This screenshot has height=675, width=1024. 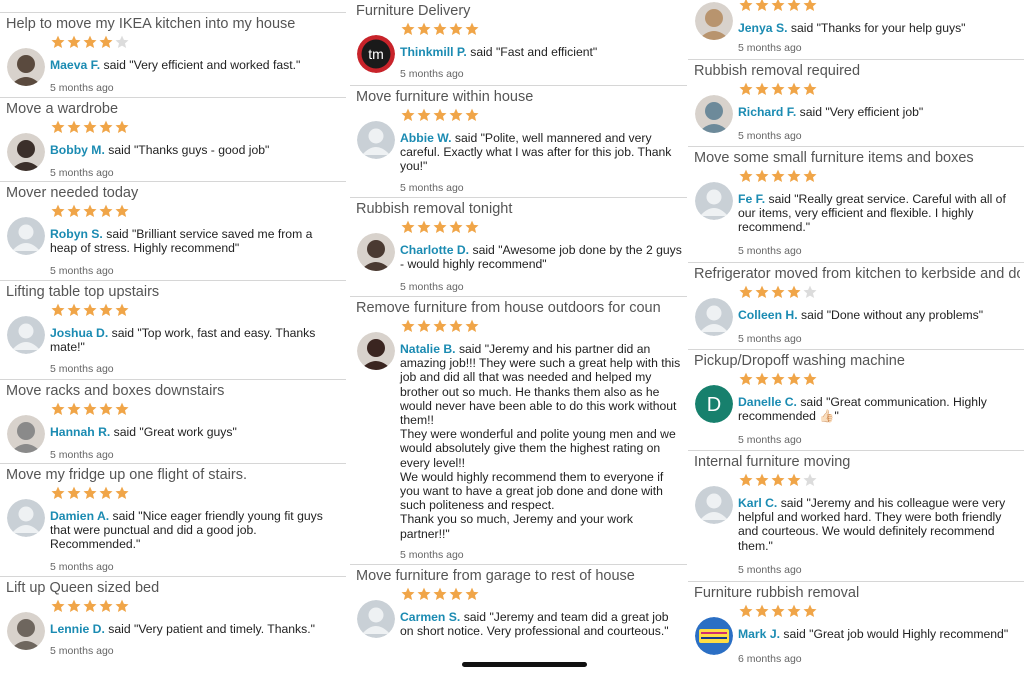 I want to click on reviewer-name-link: Jenya S., so click(x=762, y=28).